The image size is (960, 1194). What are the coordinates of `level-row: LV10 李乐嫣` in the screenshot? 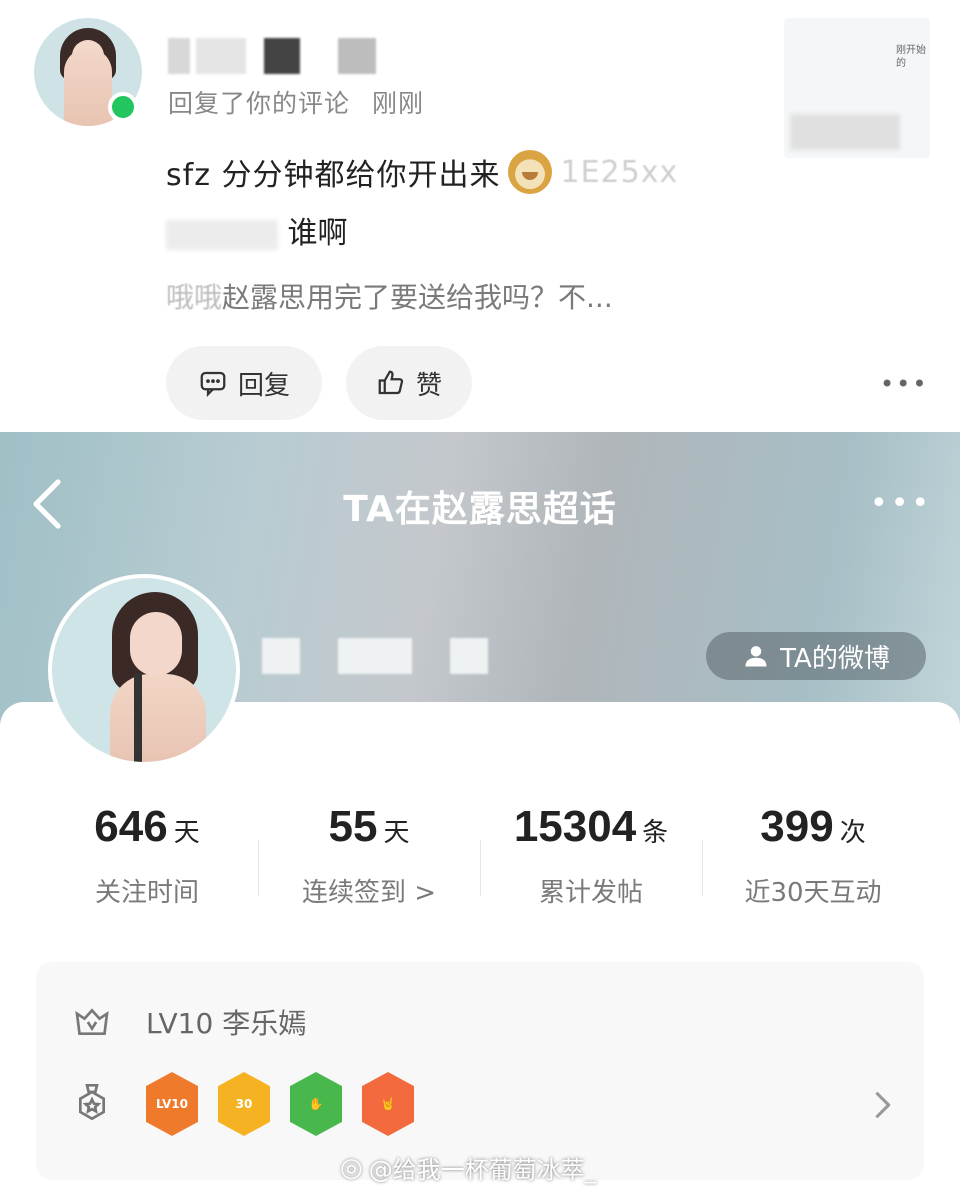 It's located at (189, 1022).